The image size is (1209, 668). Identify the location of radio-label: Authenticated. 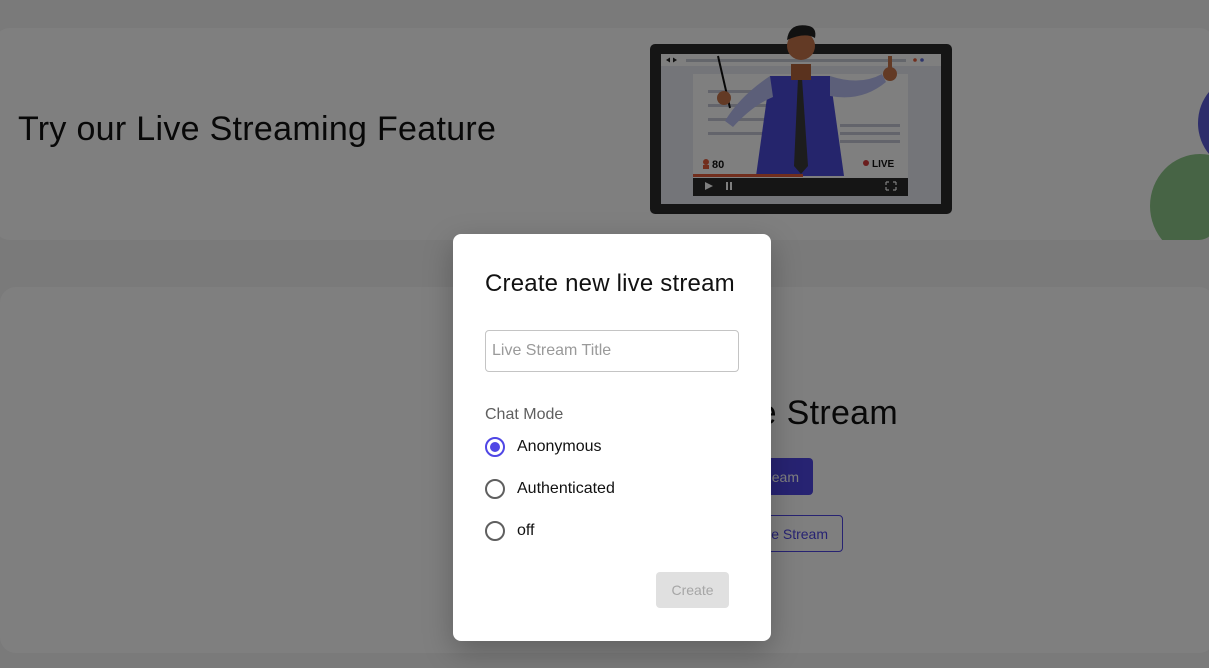
(566, 488).